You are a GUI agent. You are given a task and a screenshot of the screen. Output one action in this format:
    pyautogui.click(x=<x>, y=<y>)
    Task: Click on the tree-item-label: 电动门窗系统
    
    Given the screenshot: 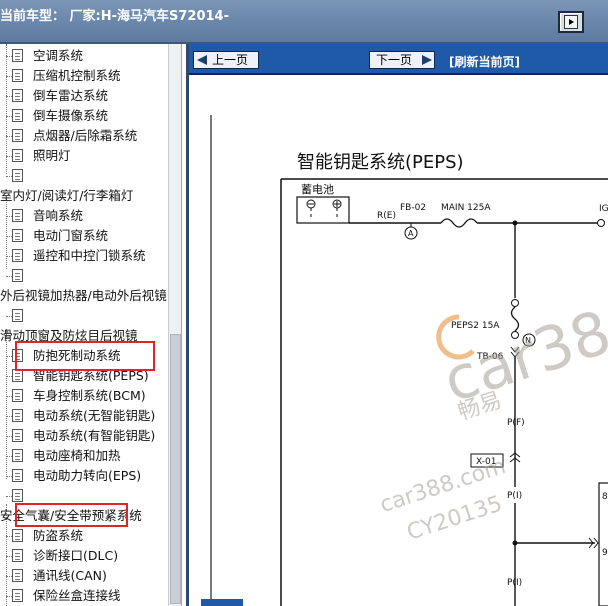 What is the action you would take?
    pyautogui.click(x=71, y=235)
    